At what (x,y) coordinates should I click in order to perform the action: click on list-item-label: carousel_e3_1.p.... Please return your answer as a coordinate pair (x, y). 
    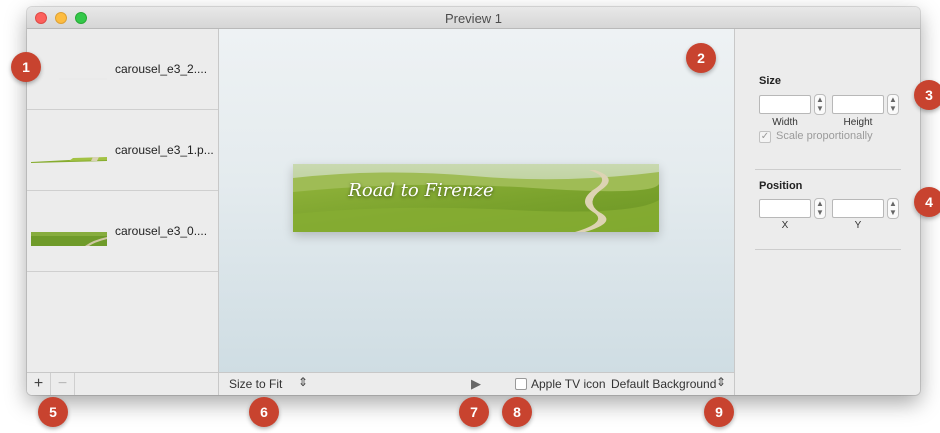
    Looking at the image, I should click on (164, 150).